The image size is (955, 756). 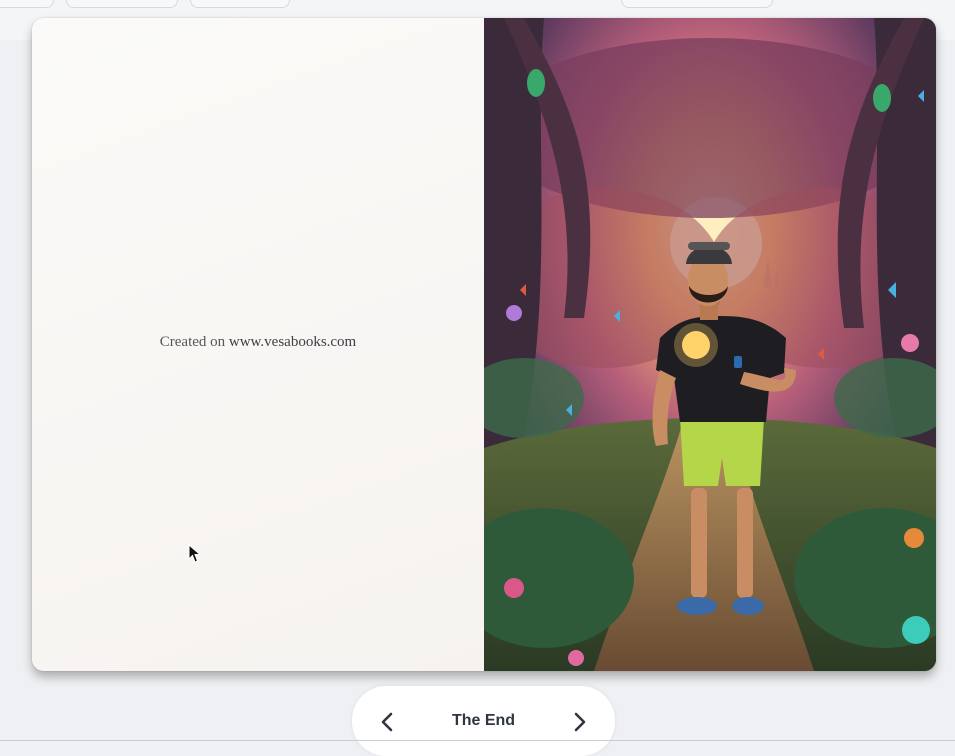 What do you see at coordinates (292, 342) in the screenshot?
I see `credit-url: www.vesabooks.com` at bounding box center [292, 342].